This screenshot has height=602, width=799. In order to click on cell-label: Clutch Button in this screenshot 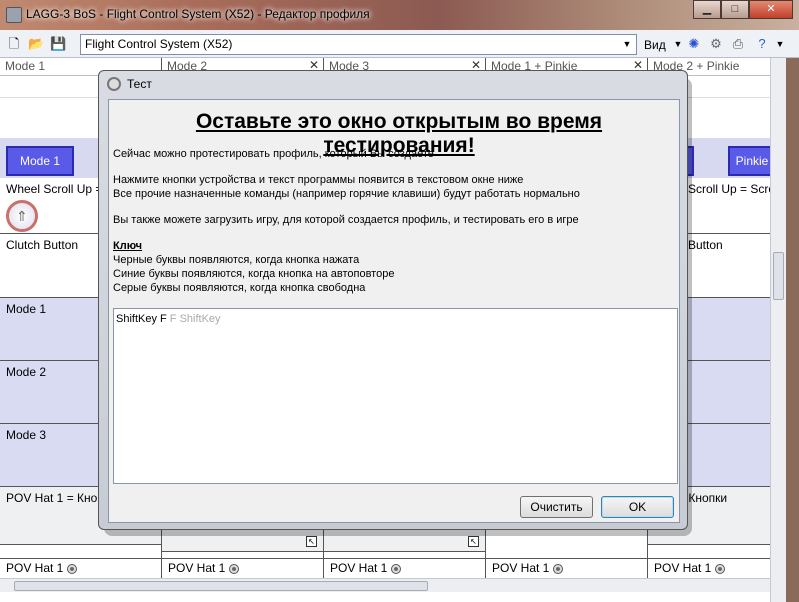, I will do `click(42, 245)`.